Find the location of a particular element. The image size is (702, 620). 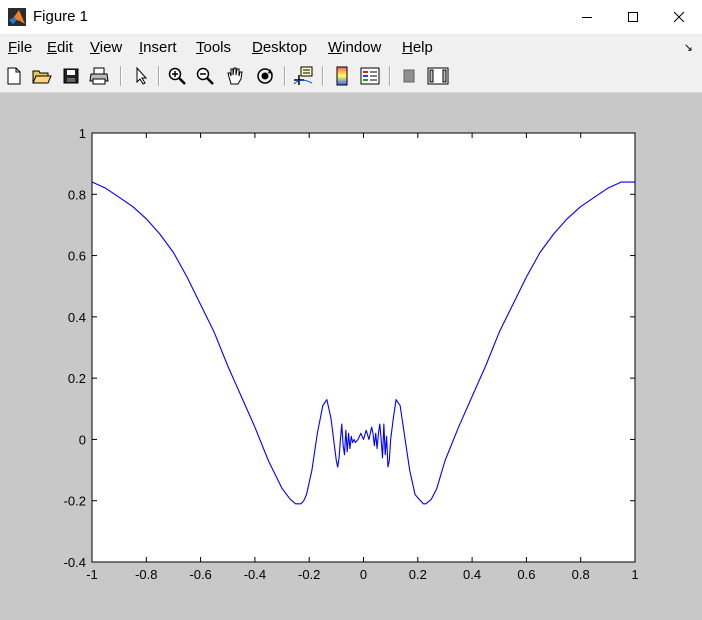

menu-desktop-rest: esktop is located at coordinates (285, 47).